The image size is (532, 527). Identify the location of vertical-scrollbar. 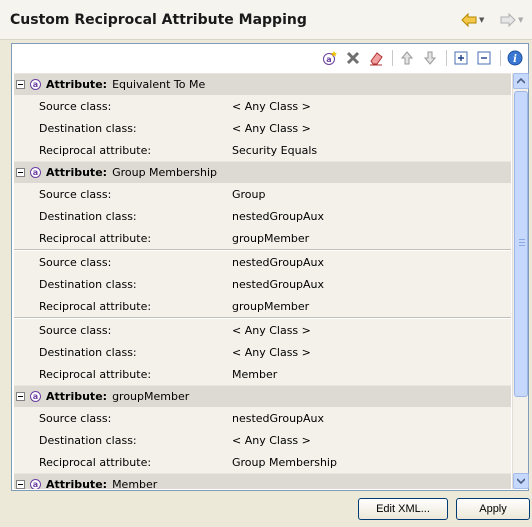
(520, 281).